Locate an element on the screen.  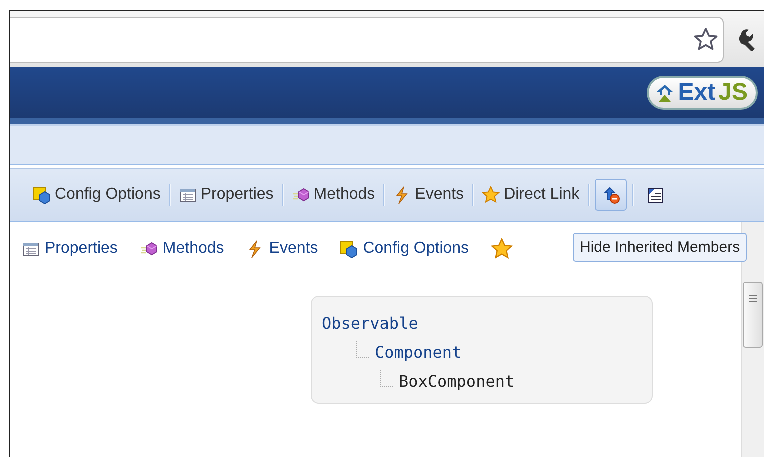
member-link: Properties is located at coordinates (70, 249).